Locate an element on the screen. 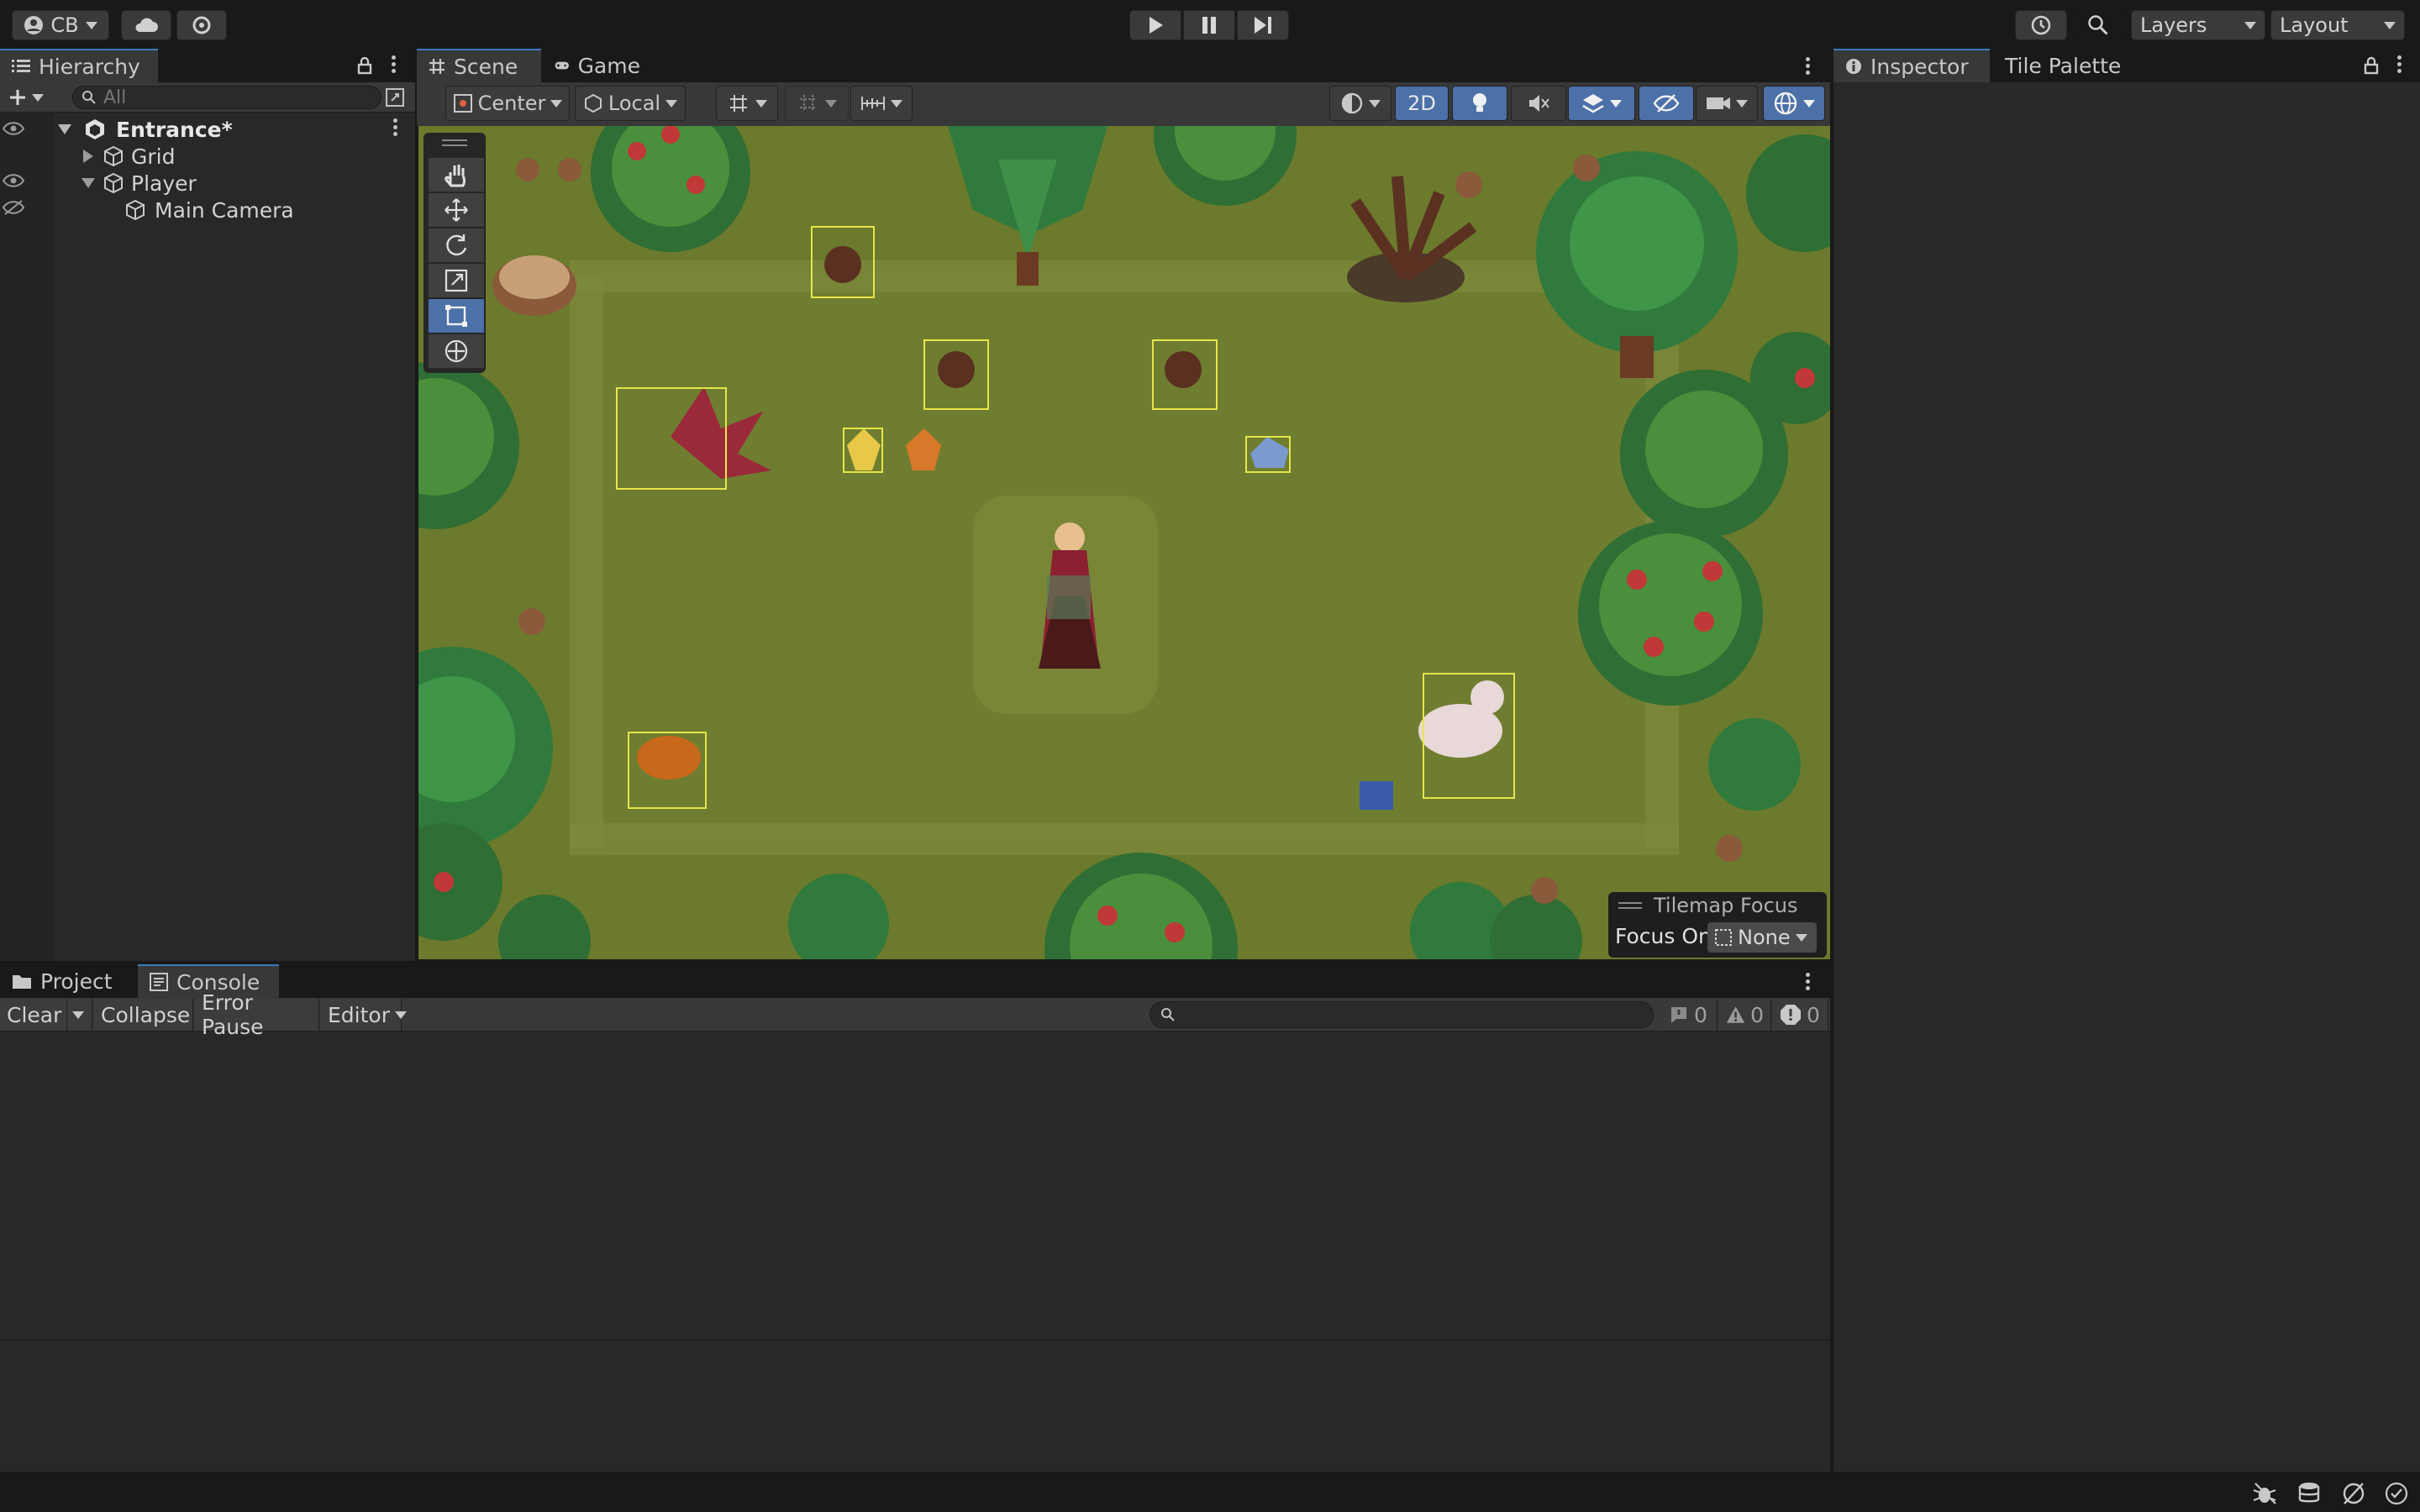  hierarchy-item-entrance: Entrance* is located at coordinates (206, 129).